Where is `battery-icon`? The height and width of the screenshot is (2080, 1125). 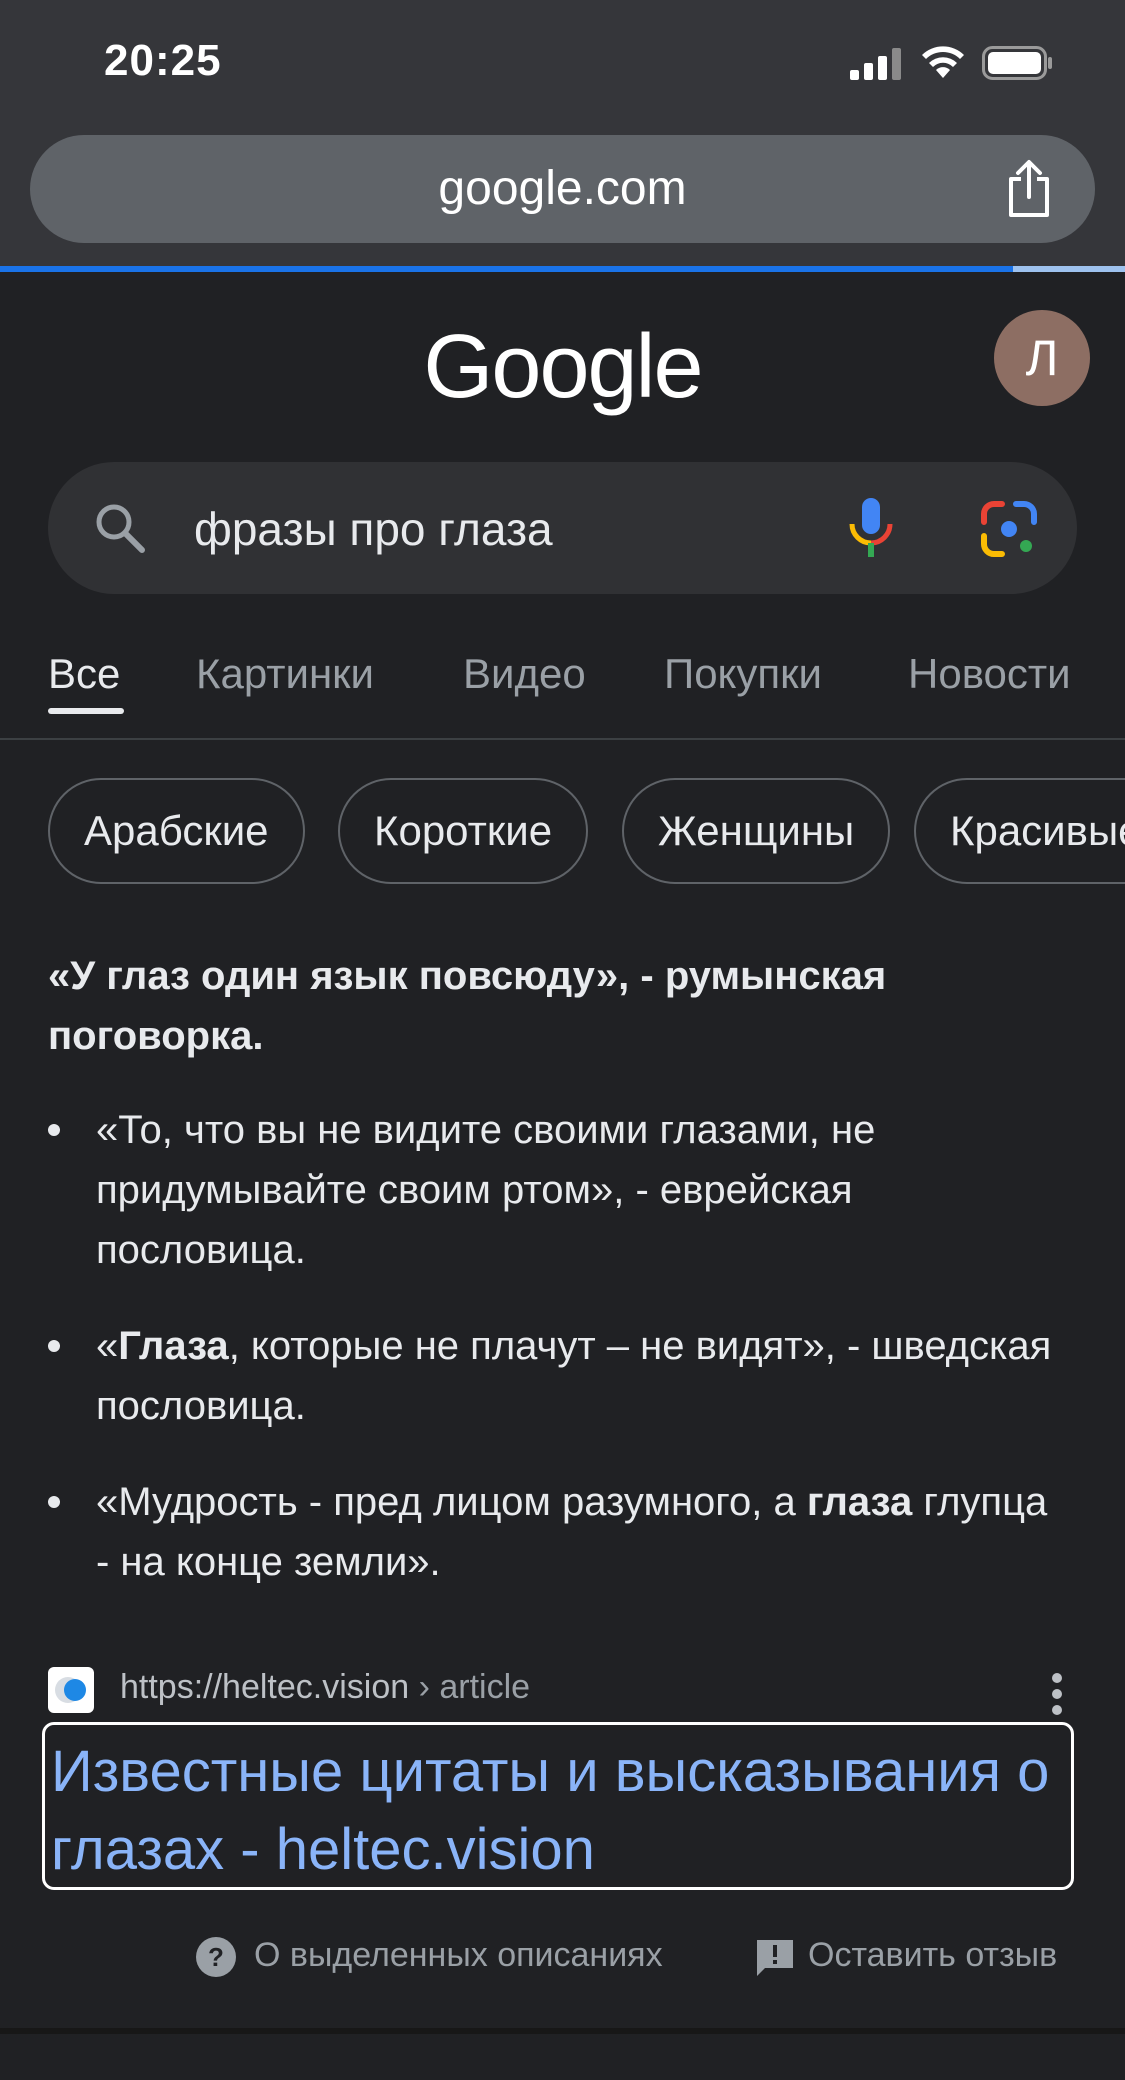
battery-icon is located at coordinates (1017, 63).